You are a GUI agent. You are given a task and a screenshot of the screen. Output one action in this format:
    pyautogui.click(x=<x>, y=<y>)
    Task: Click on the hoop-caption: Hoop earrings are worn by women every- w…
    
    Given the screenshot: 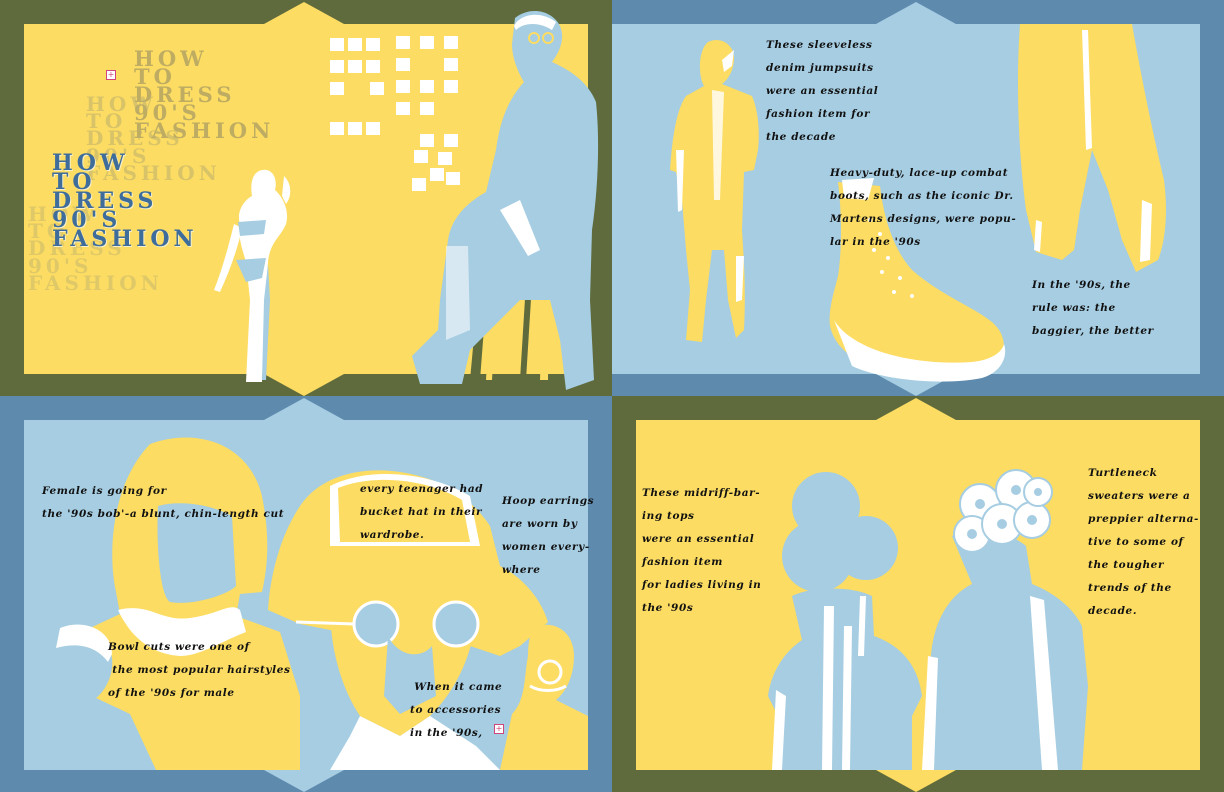 What is the action you would take?
    pyautogui.click(x=548, y=535)
    